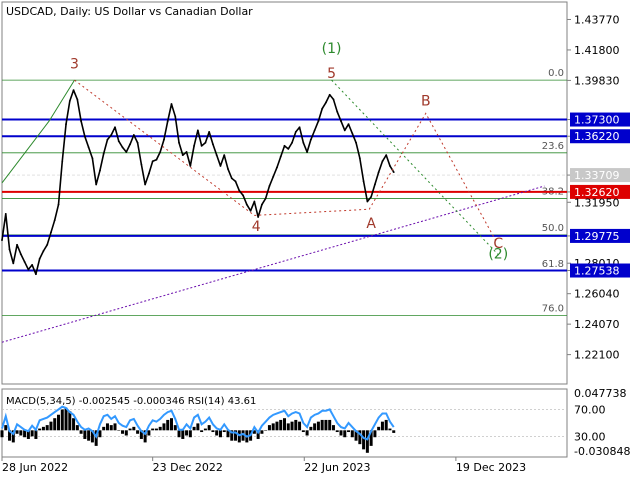 The width and height of the screenshot is (640, 484). I want to click on y-axis-label: 1.27538, so click(597, 271).